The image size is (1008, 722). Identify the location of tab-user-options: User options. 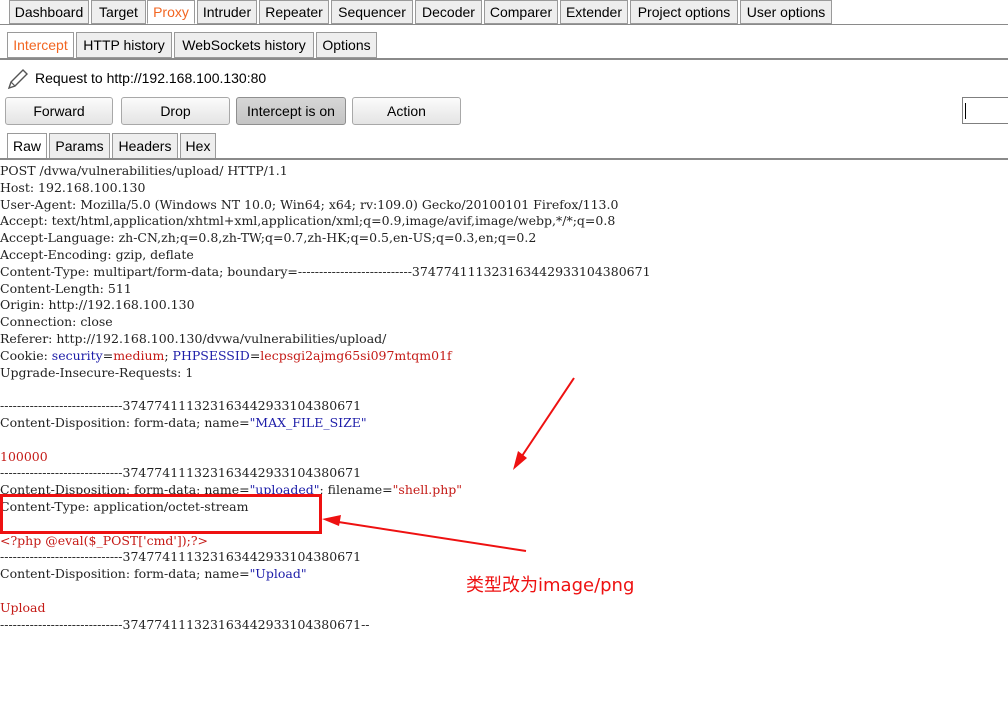
(786, 12).